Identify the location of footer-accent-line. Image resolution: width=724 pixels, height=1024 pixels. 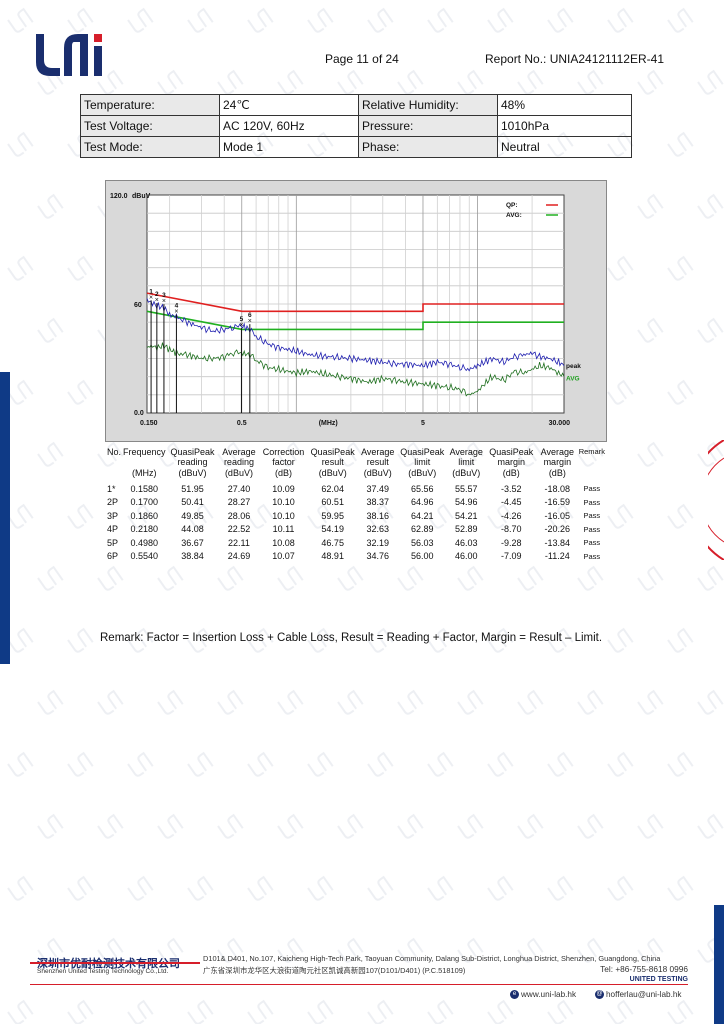
(115, 963).